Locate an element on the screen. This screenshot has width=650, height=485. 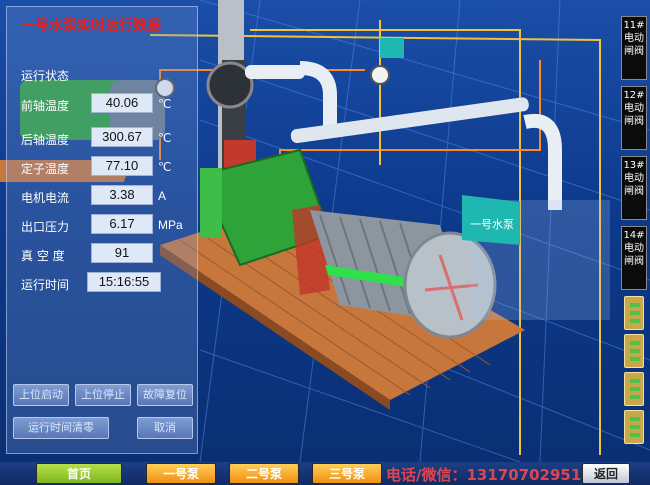
nav-back-button: 返回 is located at coordinates (606, 473).